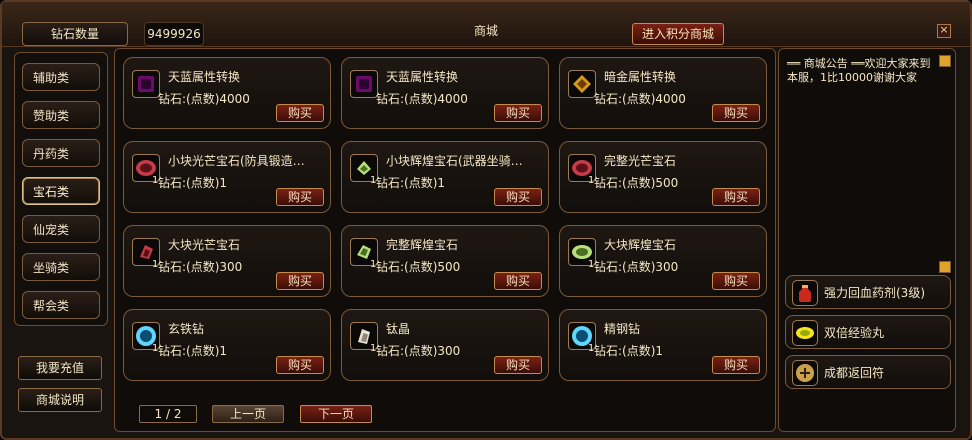 This screenshot has width=972, height=440. What do you see at coordinates (640, 161) in the screenshot?
I see `item-name: 完整光芒宝石` at bounding box center [640, 161].